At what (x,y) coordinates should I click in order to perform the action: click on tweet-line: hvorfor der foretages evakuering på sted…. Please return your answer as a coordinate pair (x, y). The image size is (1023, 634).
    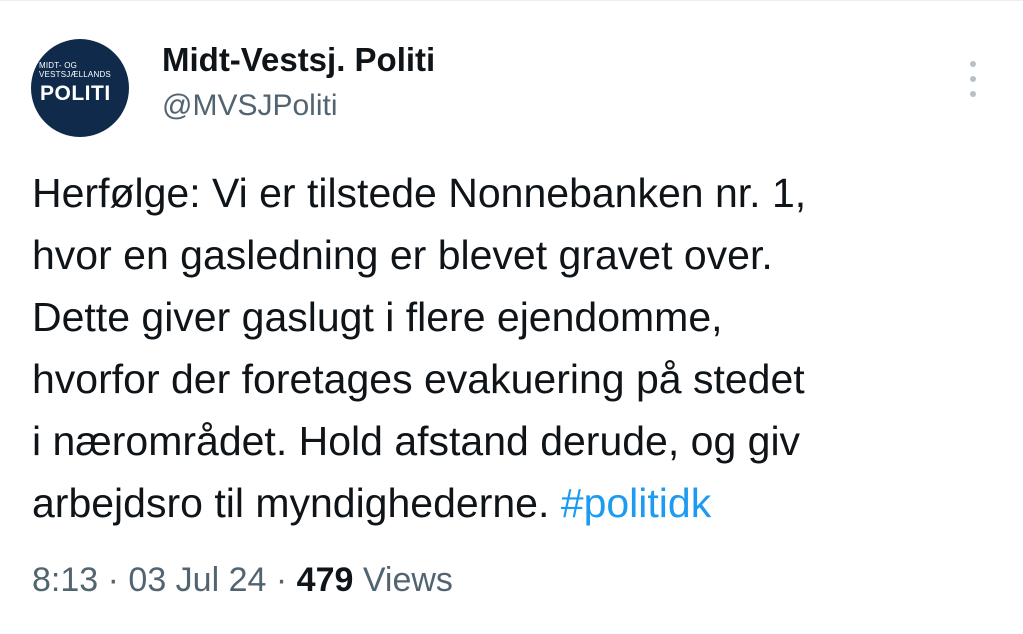
    Looking at the image, I should click on (418, 379).